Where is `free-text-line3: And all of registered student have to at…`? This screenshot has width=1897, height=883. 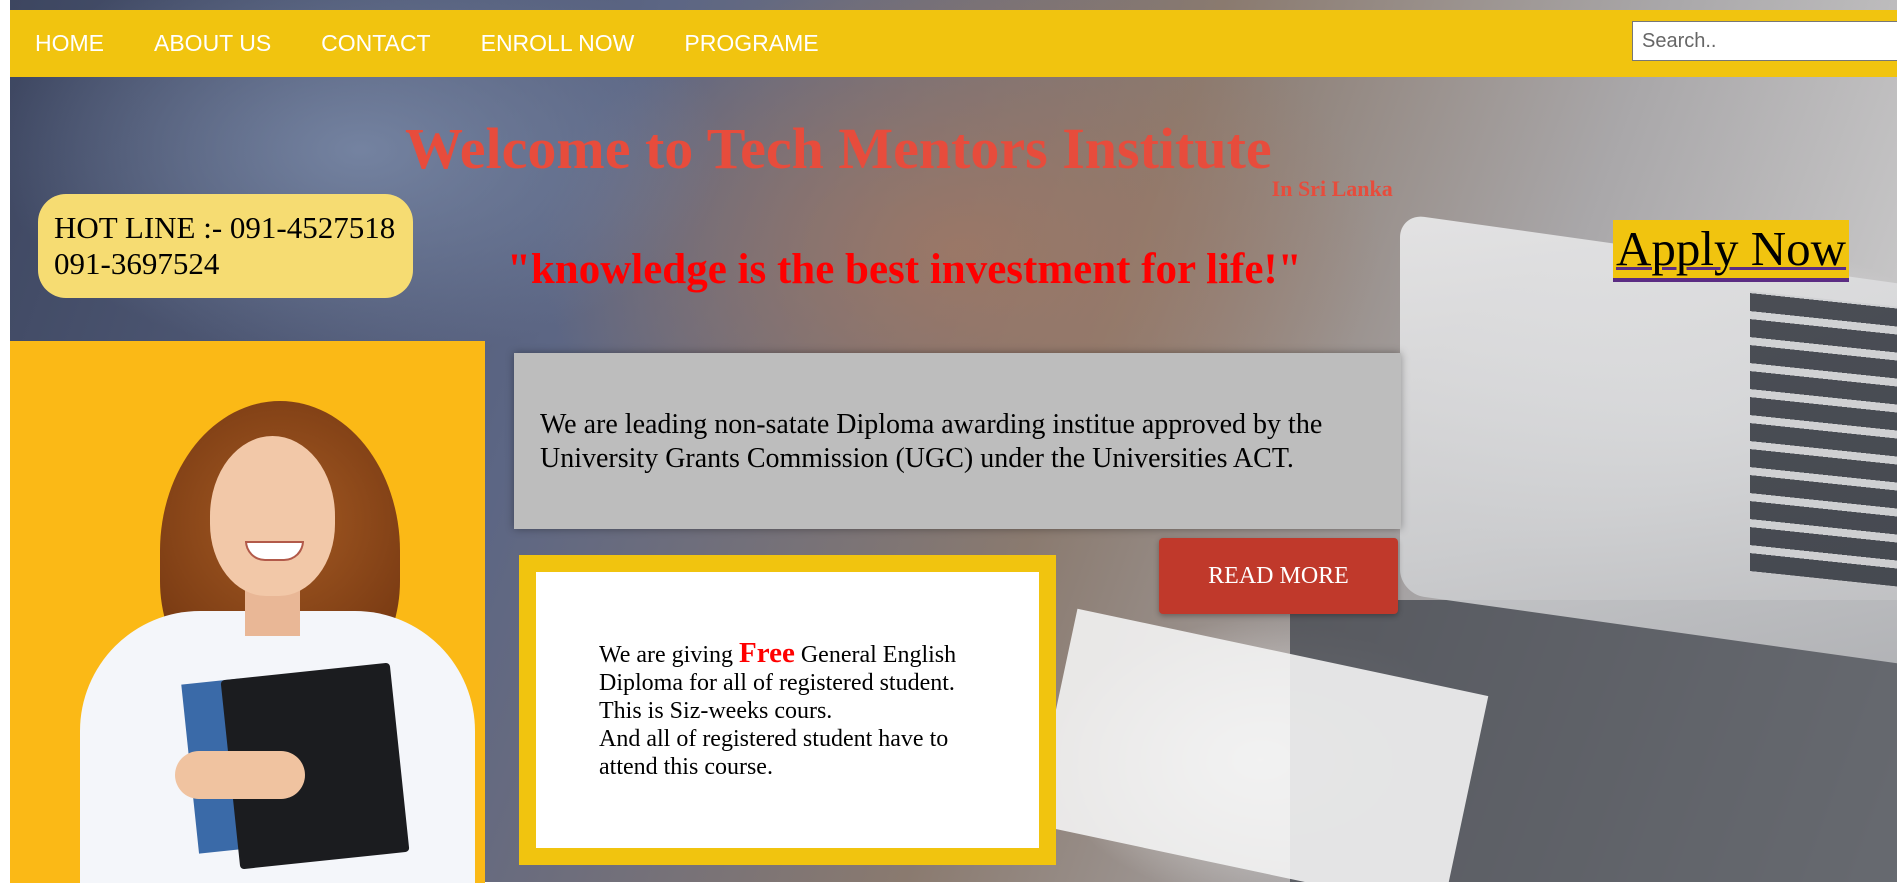 free-text-line3: And all of registered student have to at… is located at coordinates (774, 753).